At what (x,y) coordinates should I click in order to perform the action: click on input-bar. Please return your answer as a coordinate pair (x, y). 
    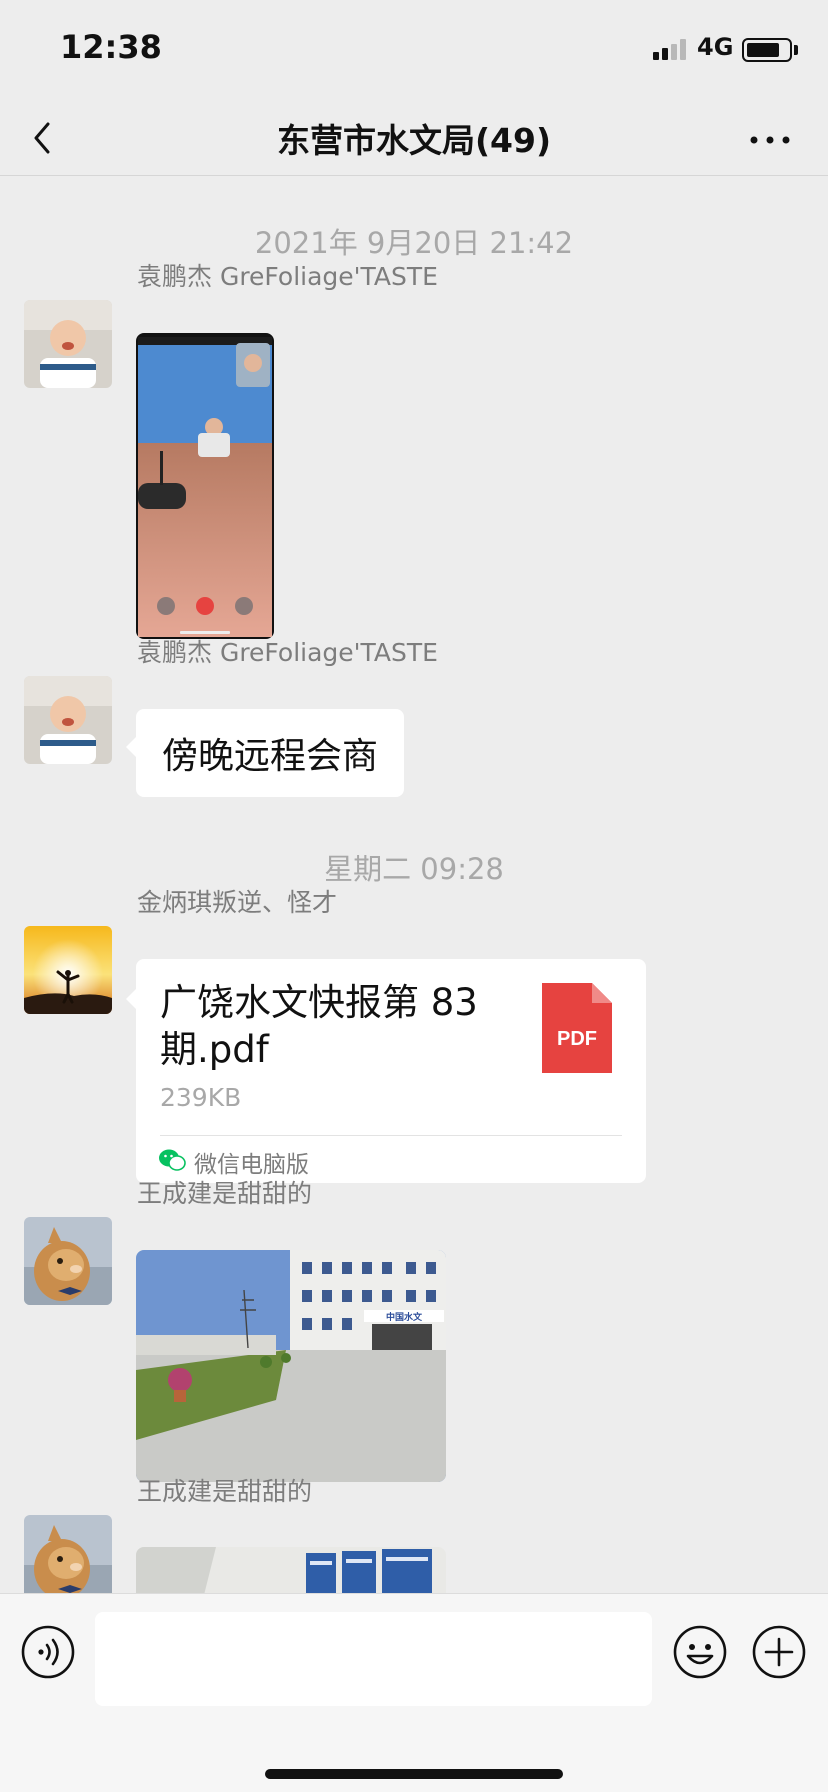
    Looking at the image, I should click on (414, 1692).